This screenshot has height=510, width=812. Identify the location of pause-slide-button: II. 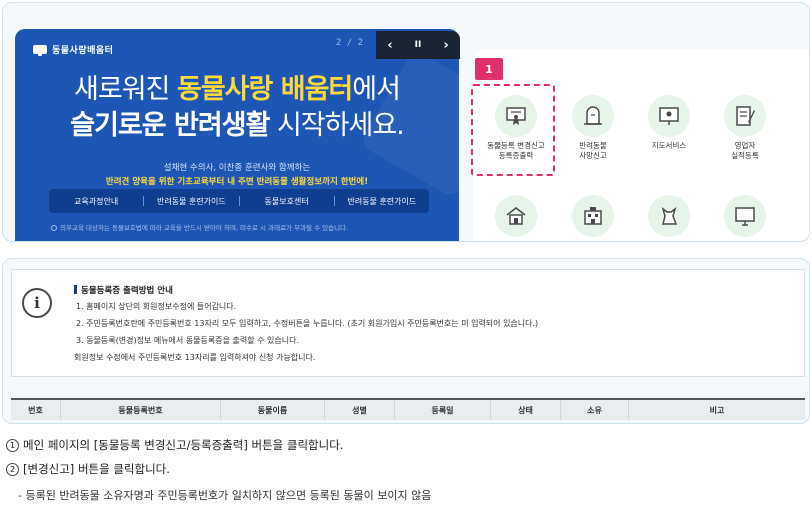
(418, 45).